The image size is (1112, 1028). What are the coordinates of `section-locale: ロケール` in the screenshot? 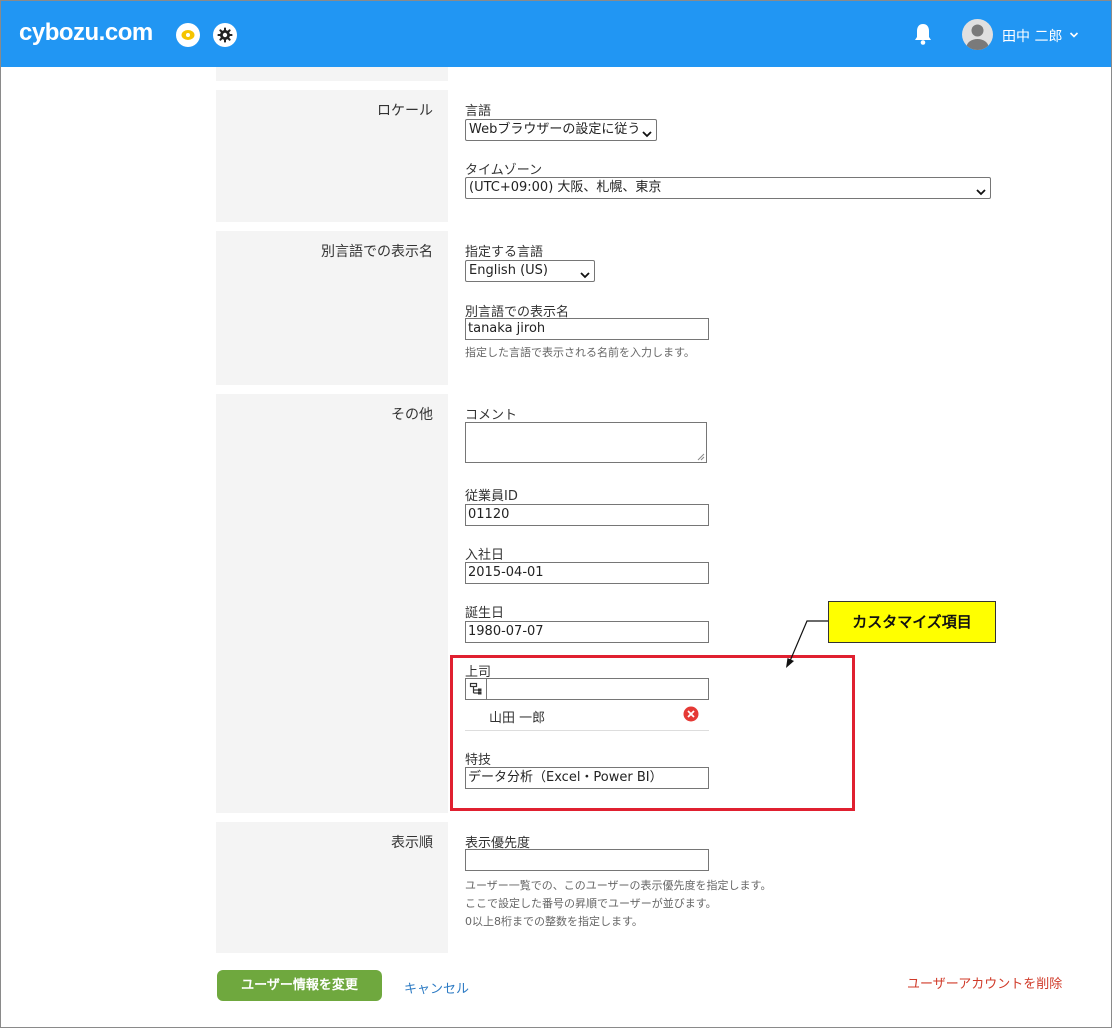 It's located at (332, 156).